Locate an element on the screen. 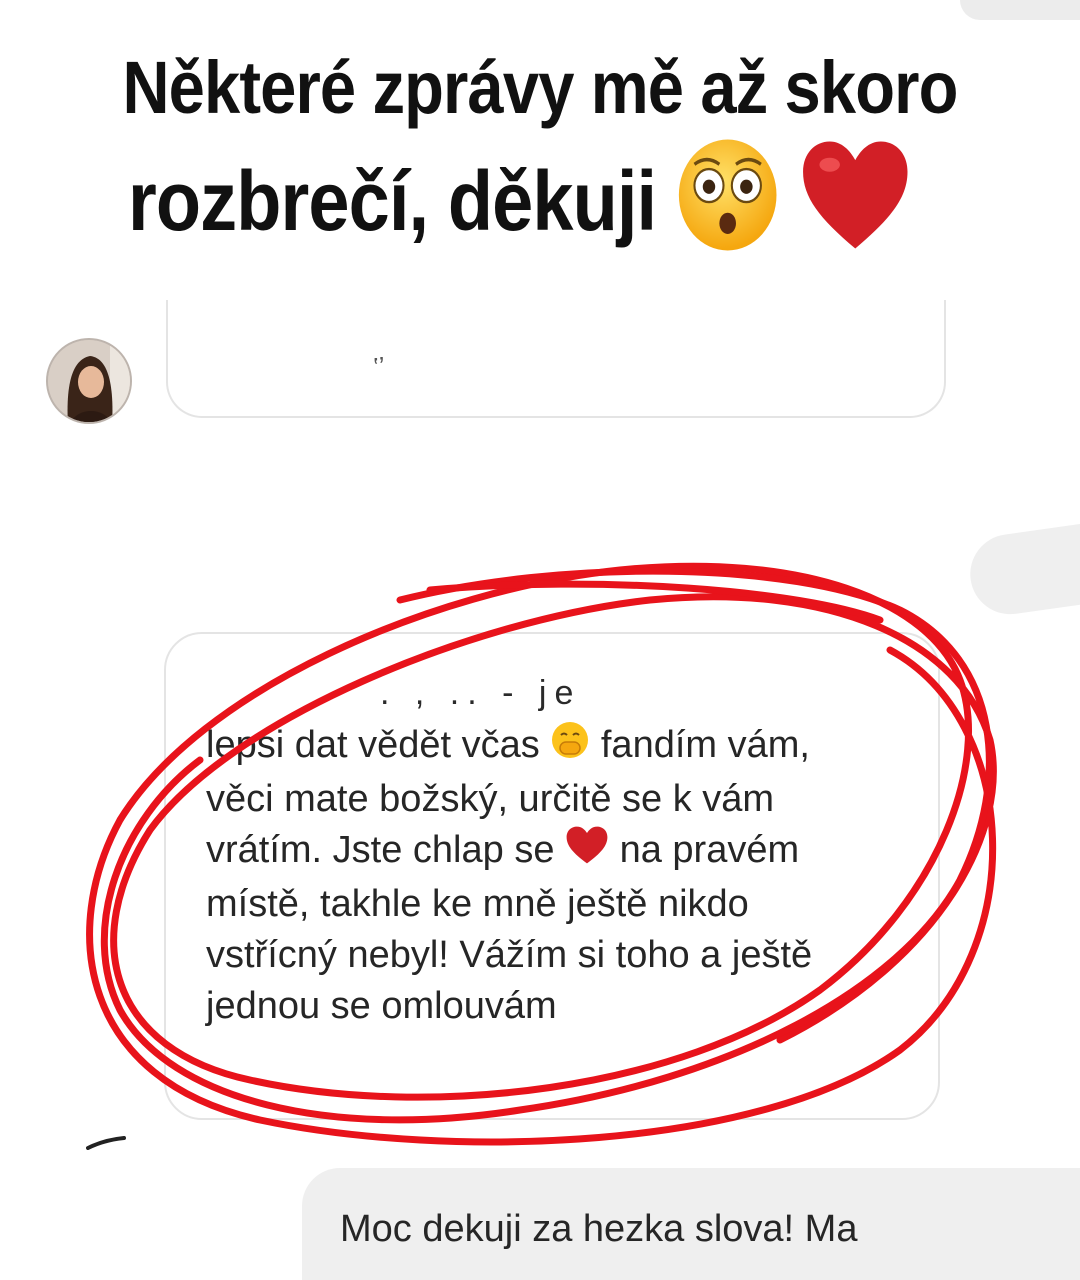 The width and height of the screenshot is (1080, 1280). sent-message-text: Moc dekuji za hezka slova! Ma is located at coordinates (599, 1229).